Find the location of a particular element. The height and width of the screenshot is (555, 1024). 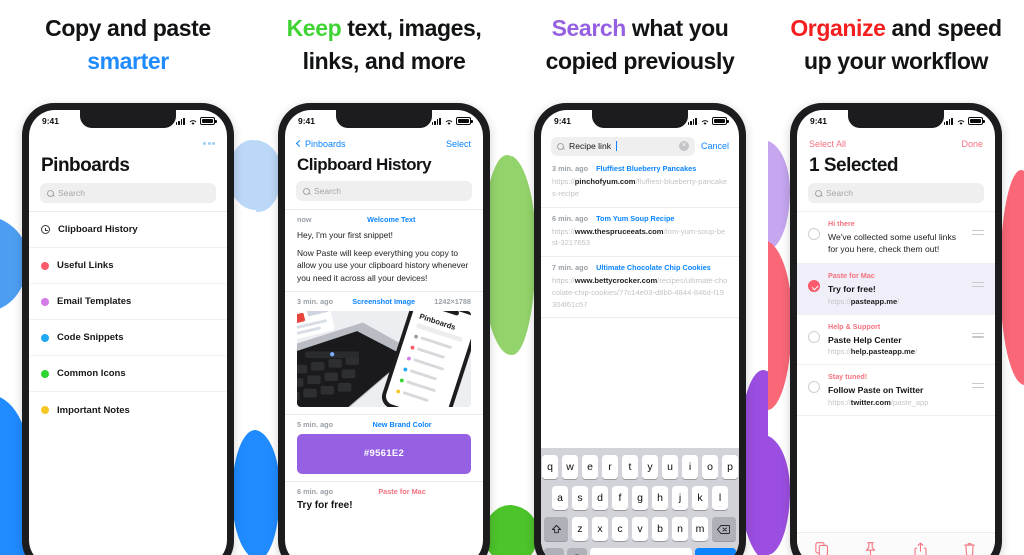

color-dot-icon is located at coordinates (45, 265).